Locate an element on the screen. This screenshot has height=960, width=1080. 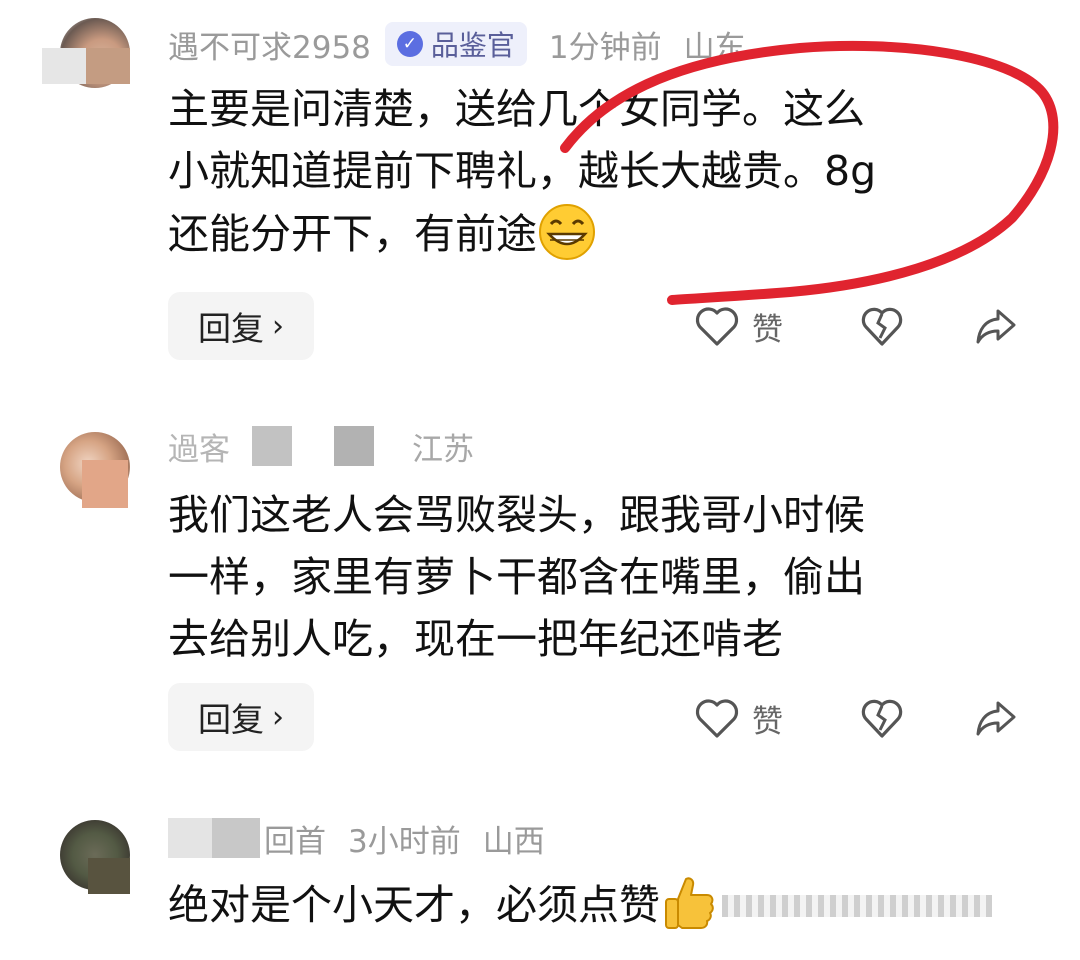
badge-label: 品鉴官 is located at coordinates (472, 45).